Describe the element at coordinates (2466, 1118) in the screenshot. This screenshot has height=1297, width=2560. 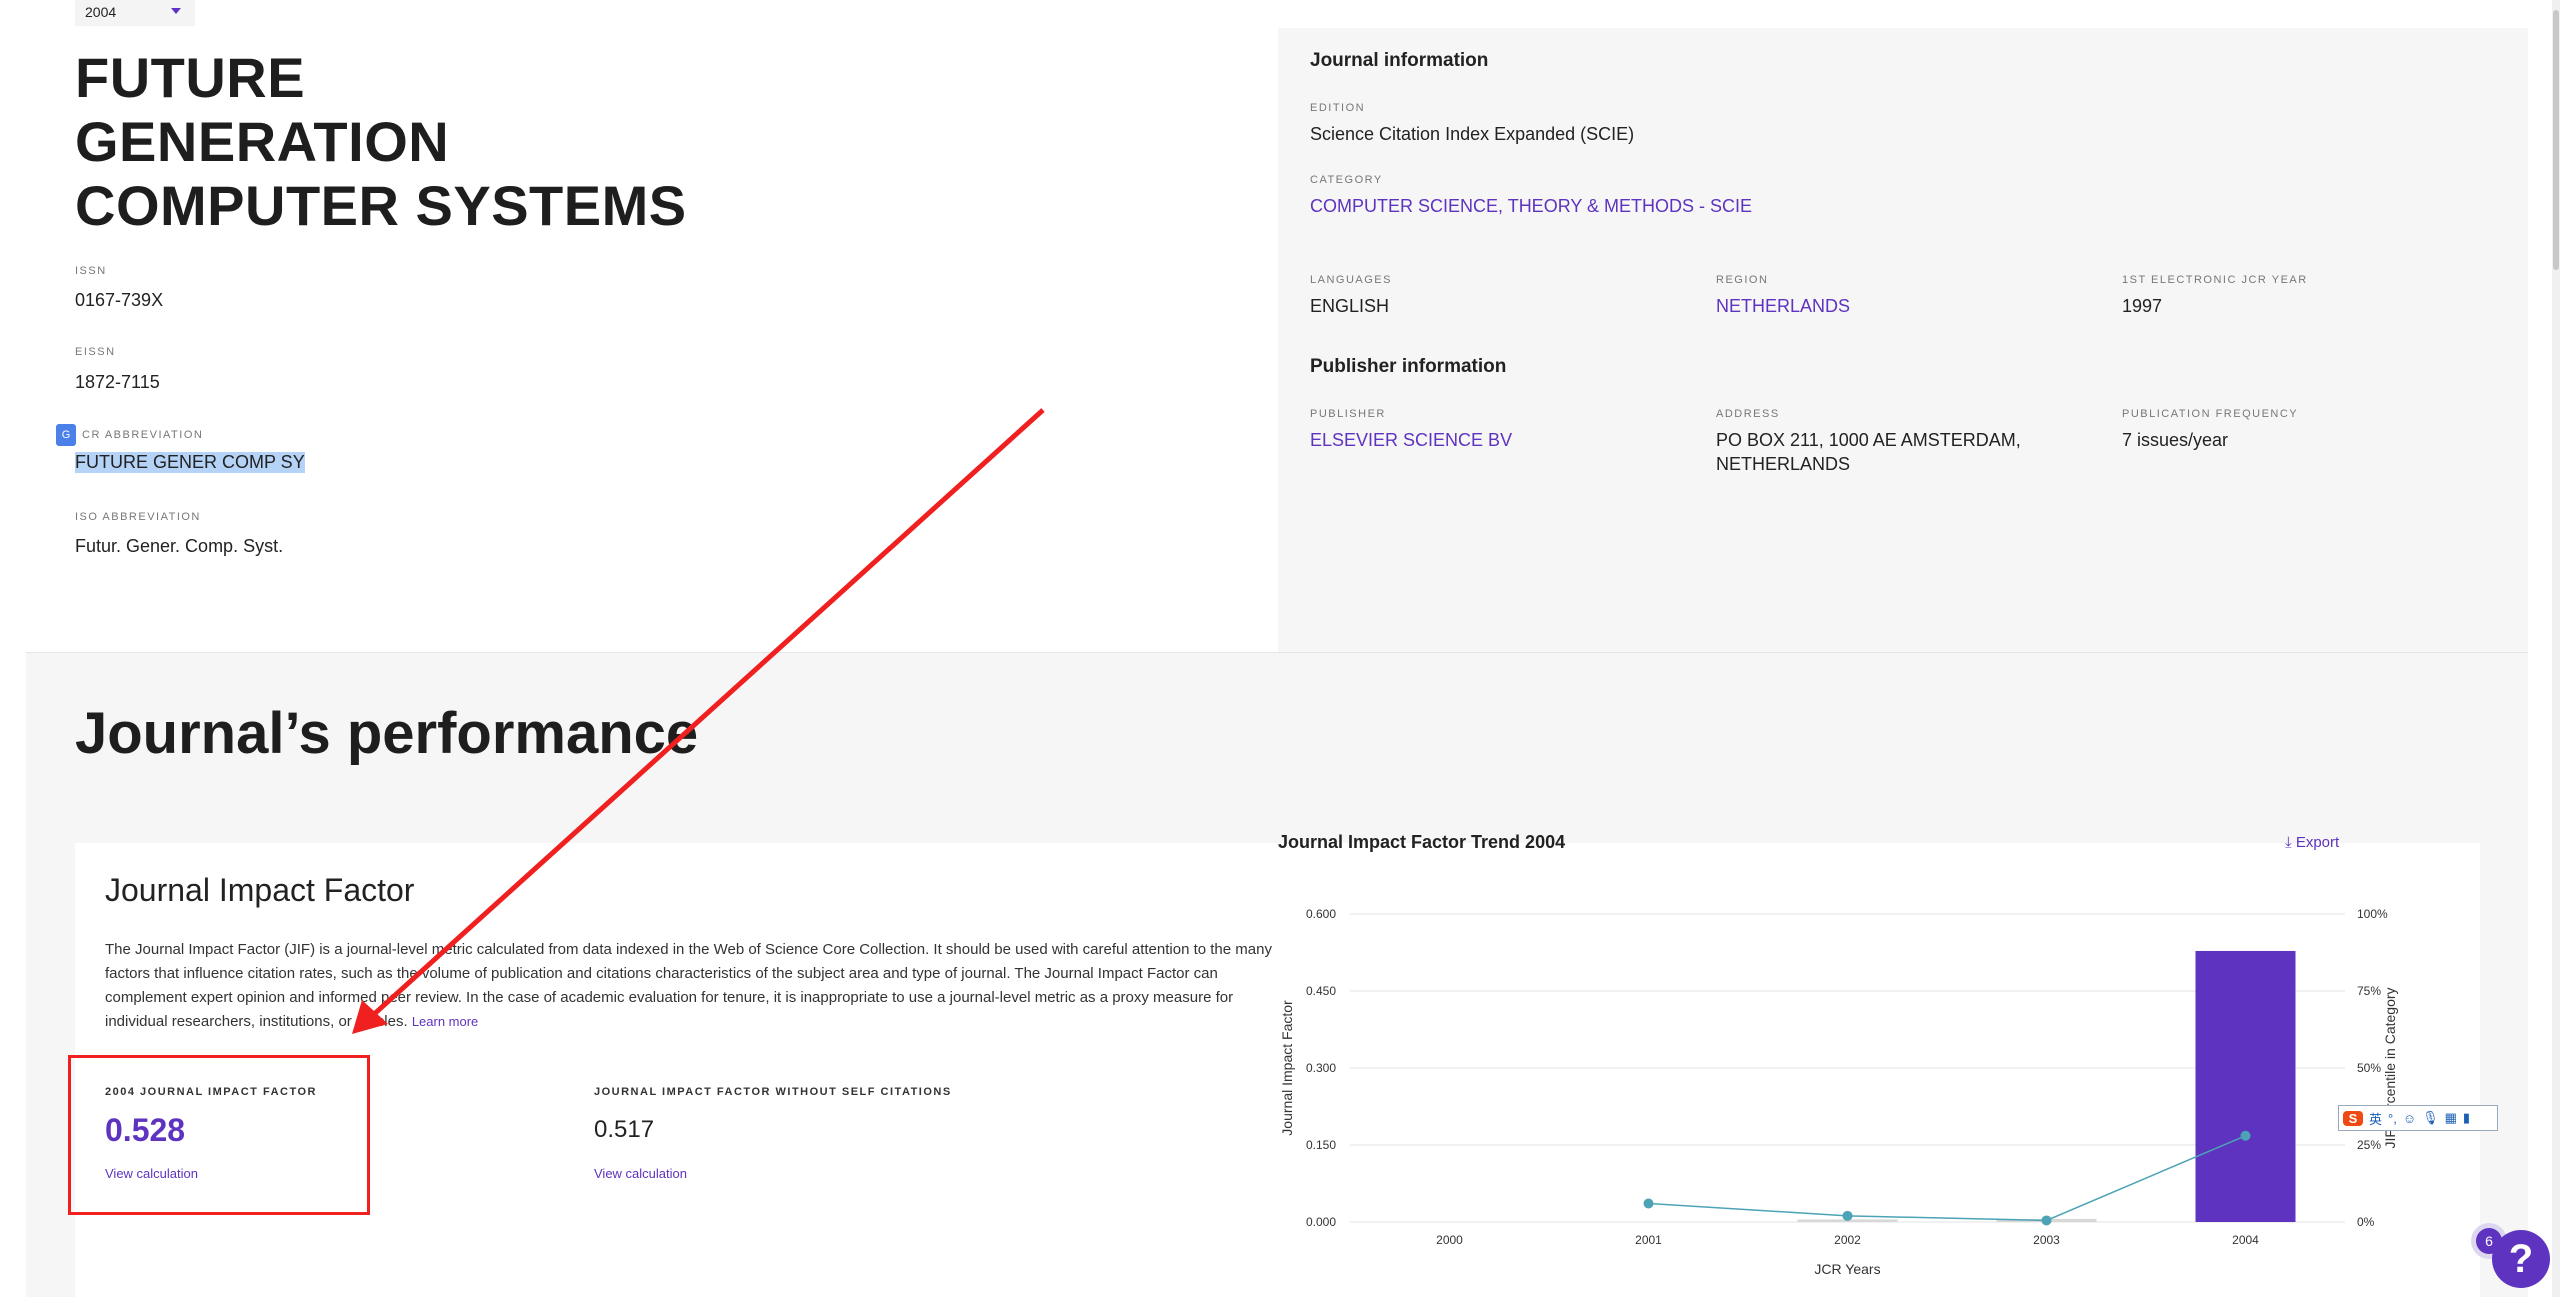
I see `skin-icon: ▮` at that location.